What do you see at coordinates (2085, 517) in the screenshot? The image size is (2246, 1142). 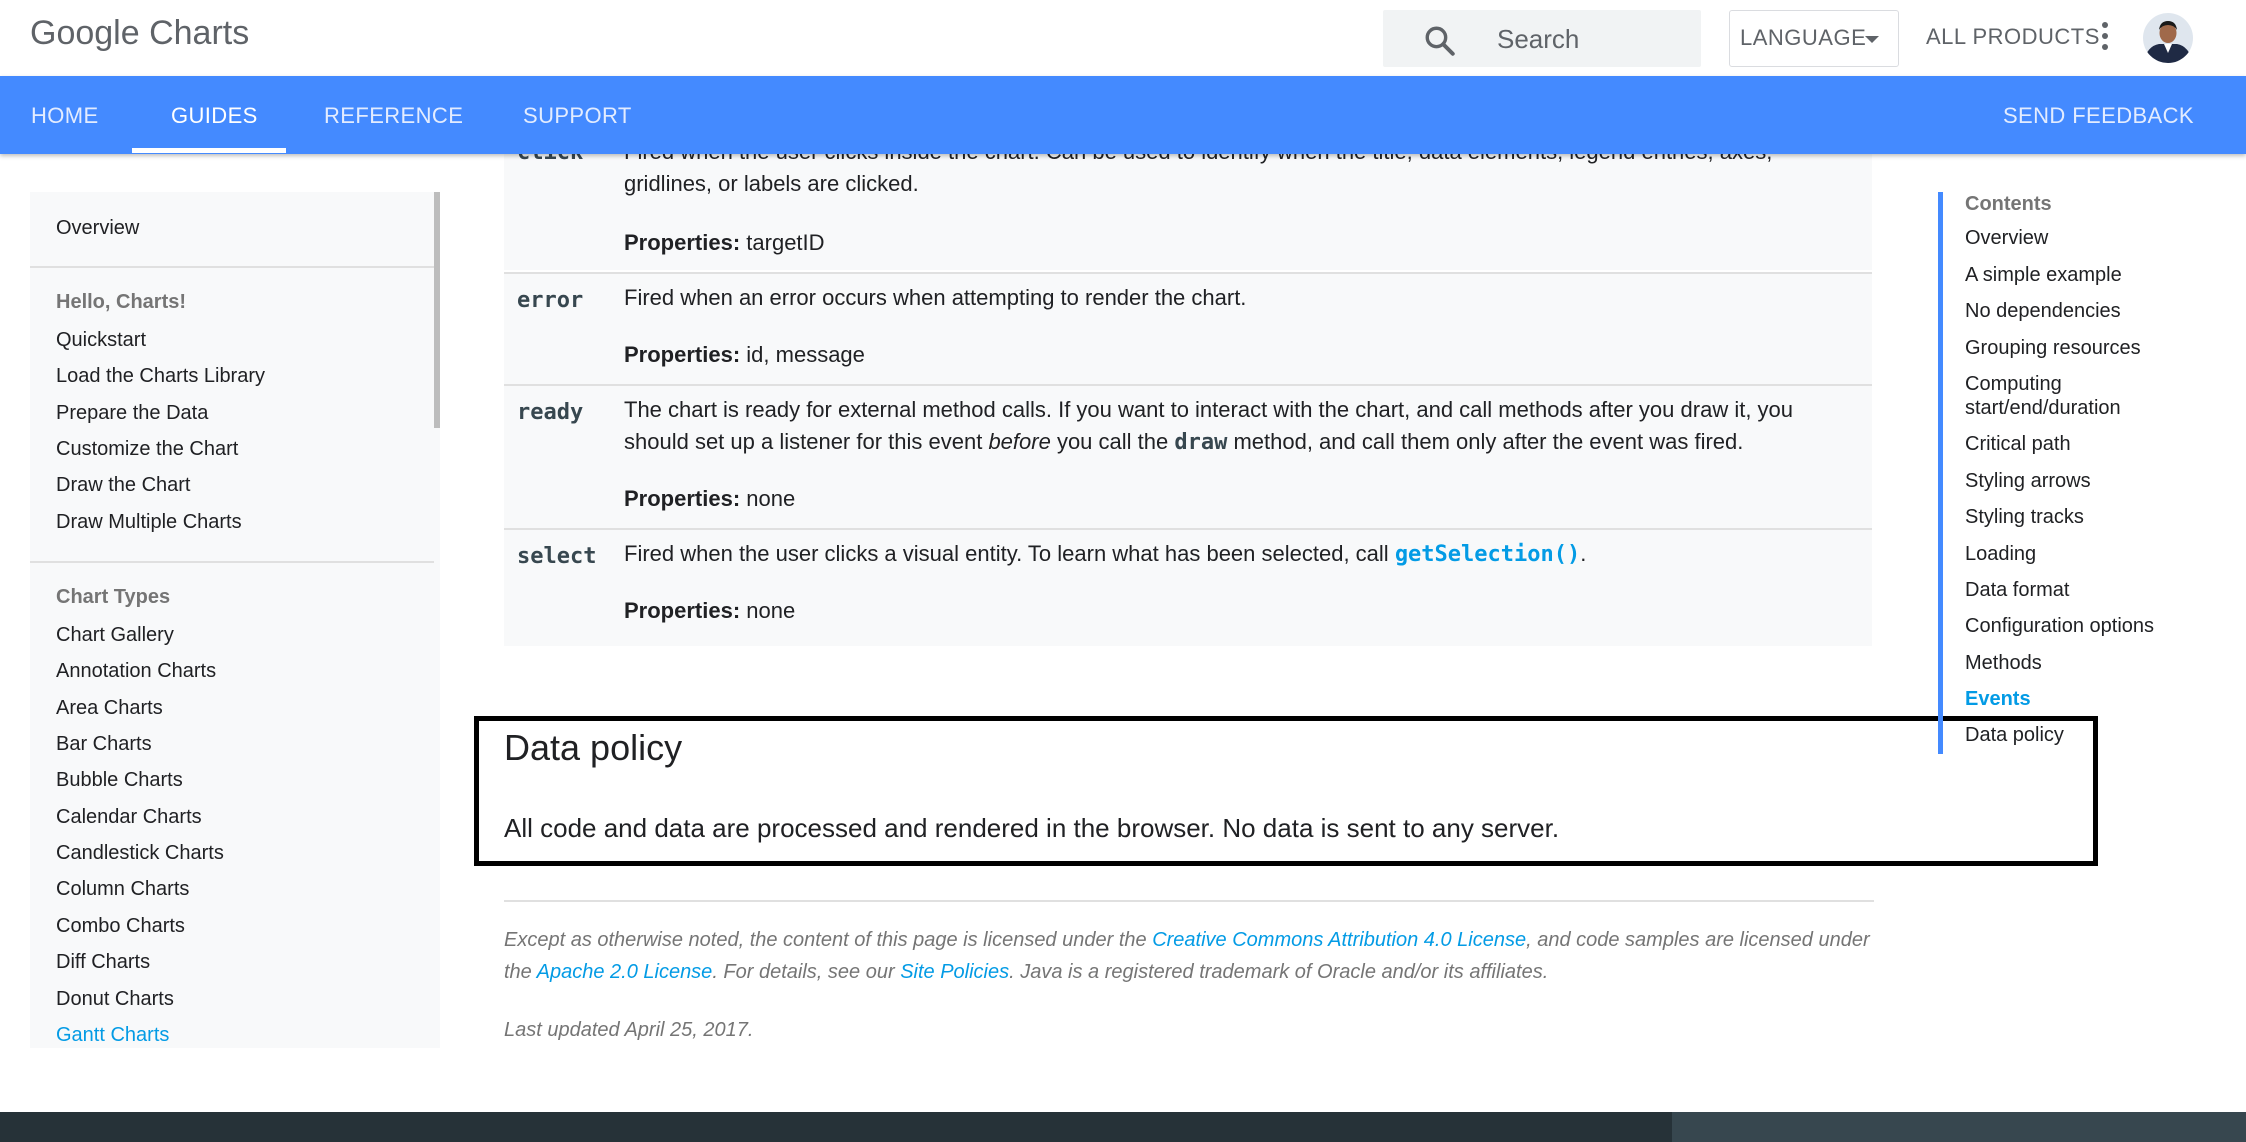 I see `toc-item-styling-tracks: Styling tracks` at bounding box center [2085, 517].